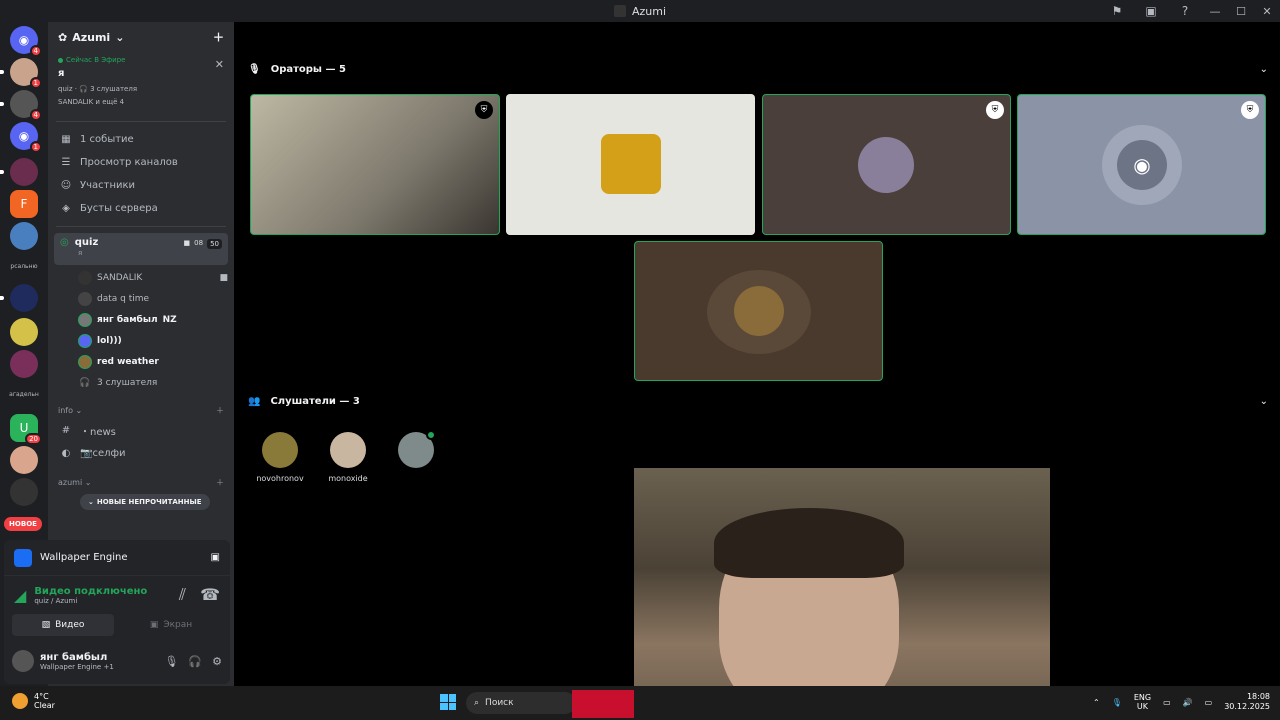 This screenshot has width=1280, height=720. Describe the element at coordinates (123, 298) in the screenshot. I see `member-name: data q time` at that location.